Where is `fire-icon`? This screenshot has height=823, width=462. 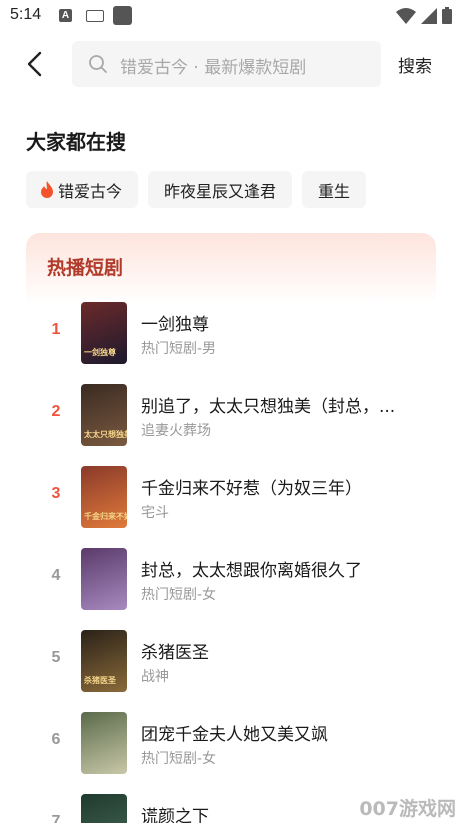
fire-icon is located at coordinates (47, 189).